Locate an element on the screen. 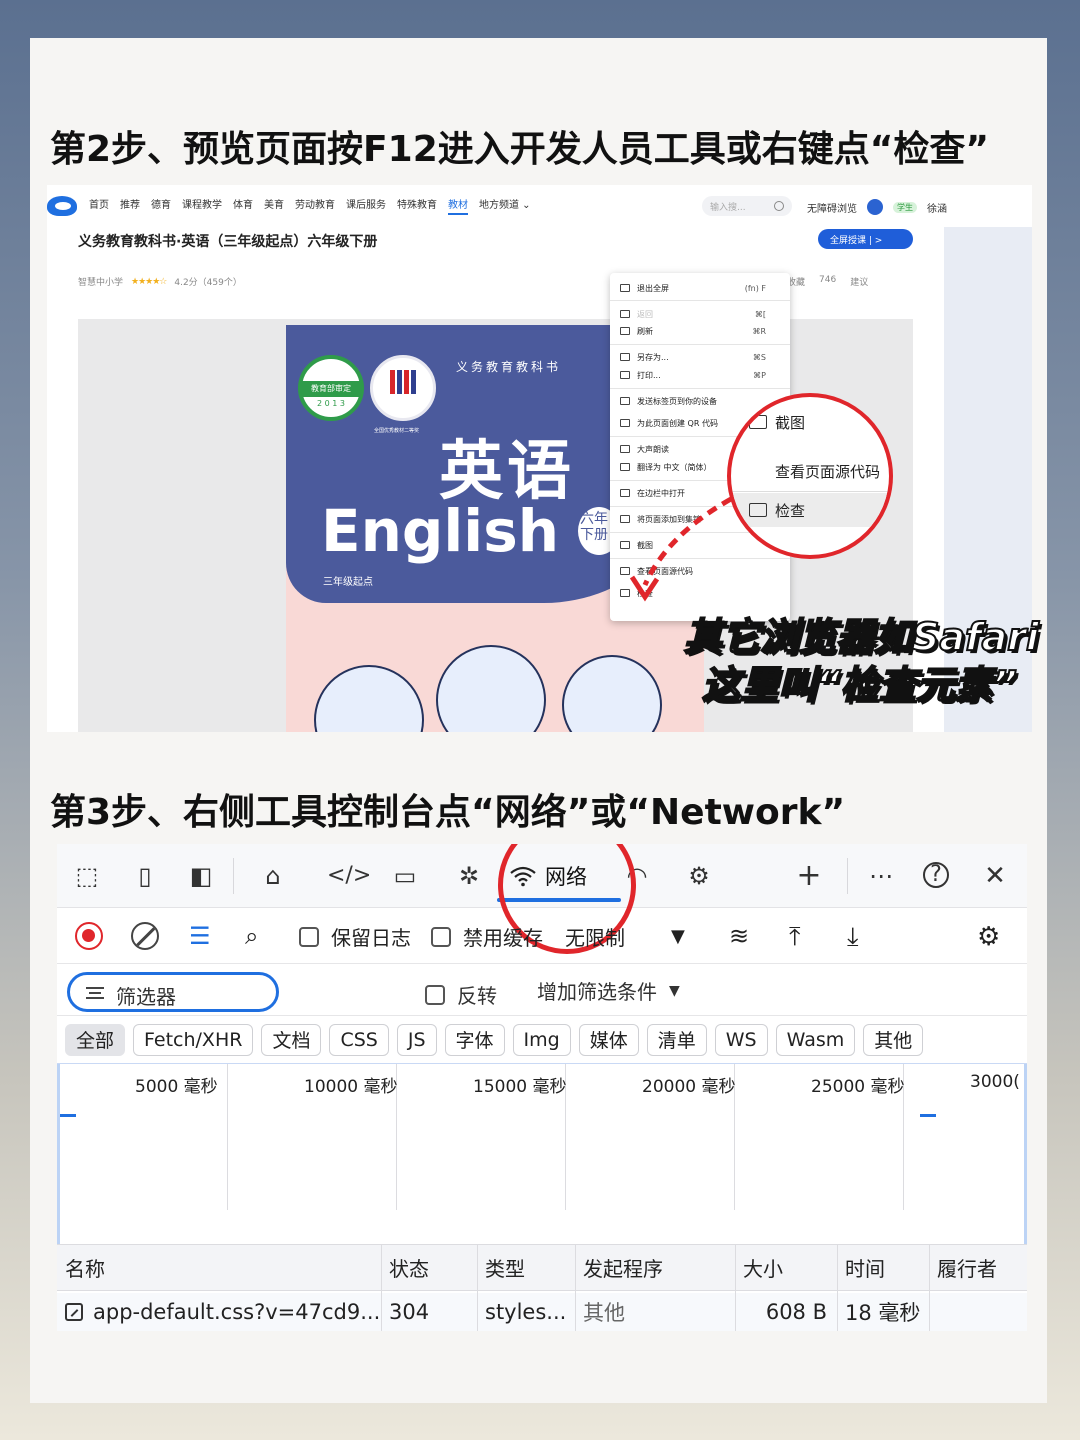 The image size is (1080, 1440). settings-gear-icon: ⚙ is located at coordinates (988, 937).